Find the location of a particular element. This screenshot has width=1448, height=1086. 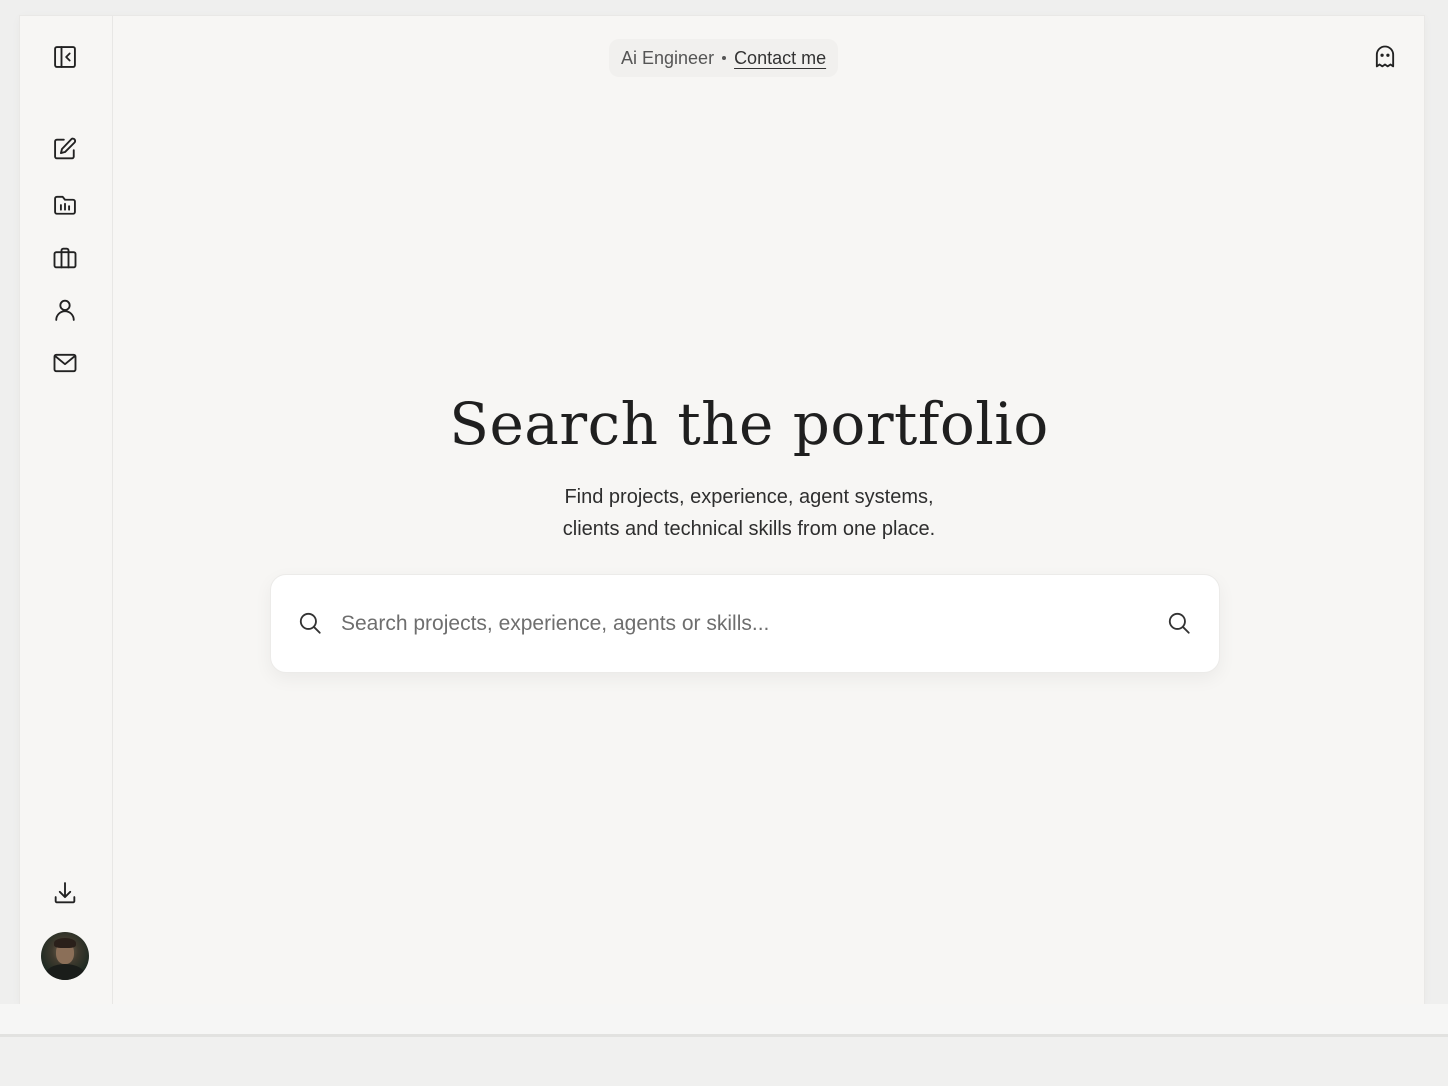

role-text: Ai Engineer is located at coordinates (668, 57).